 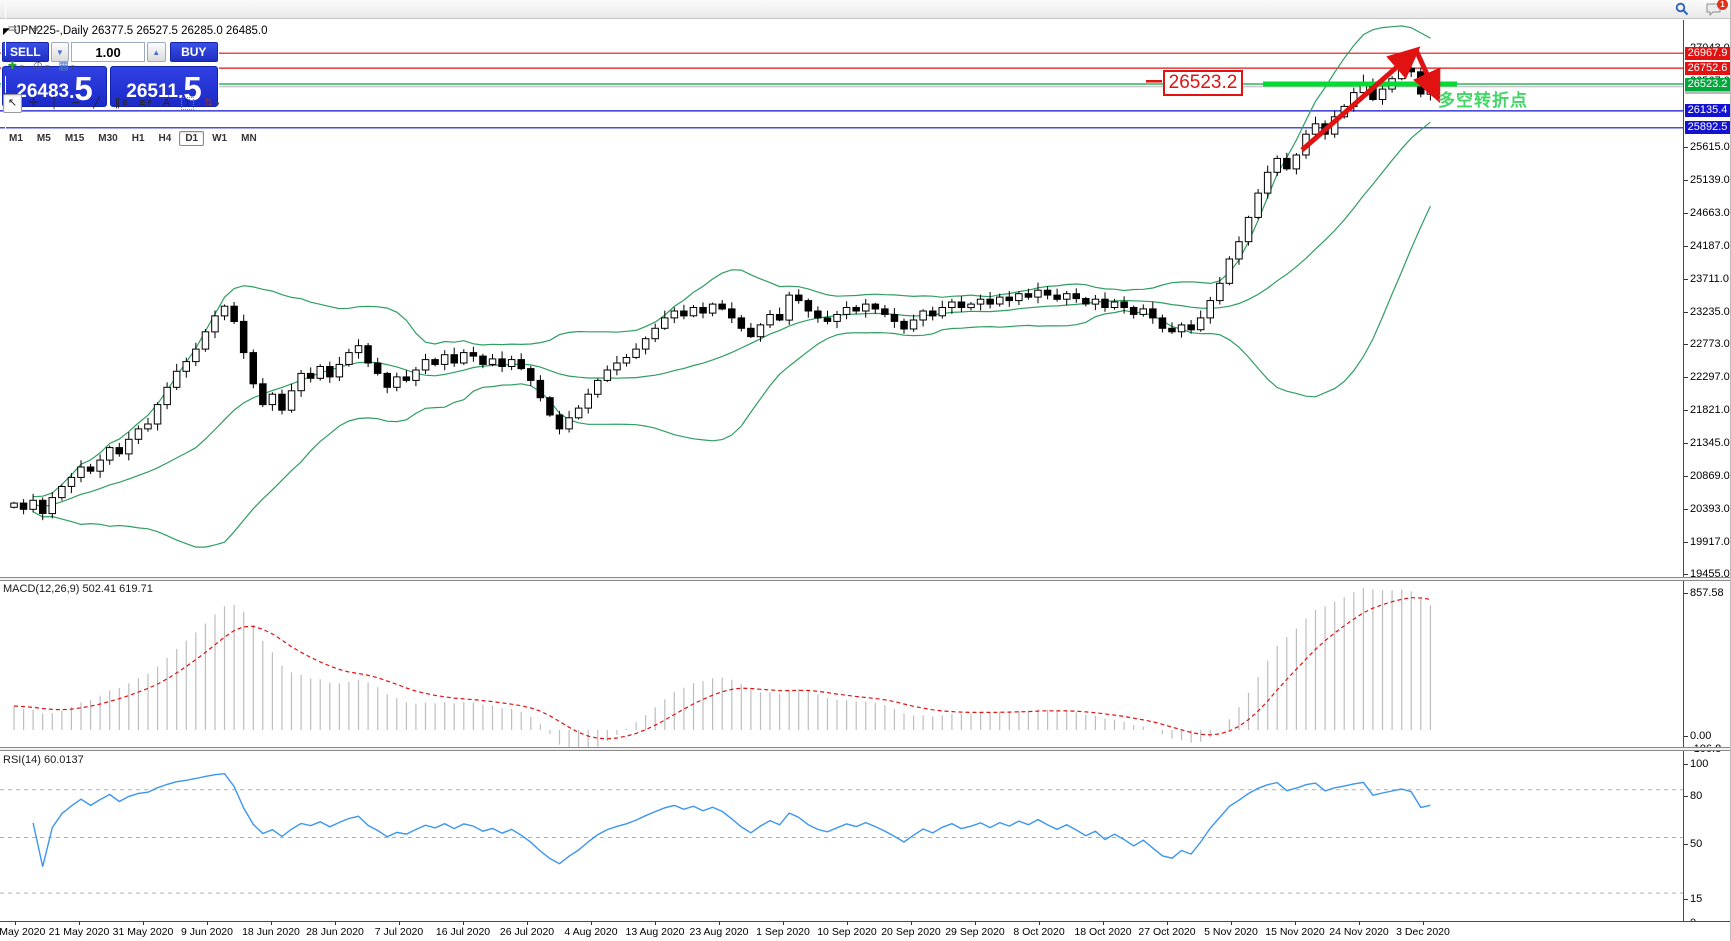 I want to click on trendline-button: ╱, so click(x=96, y=103).